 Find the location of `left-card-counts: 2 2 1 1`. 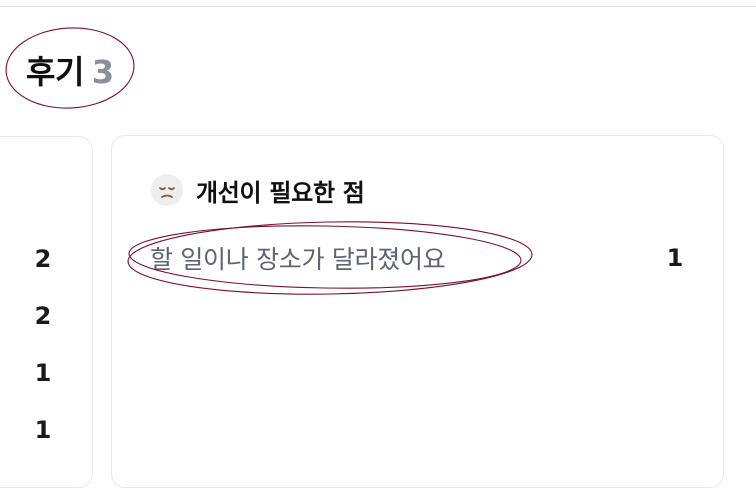

left-card-counts: 2 2 1 1 is located at coordinates (43, 356).